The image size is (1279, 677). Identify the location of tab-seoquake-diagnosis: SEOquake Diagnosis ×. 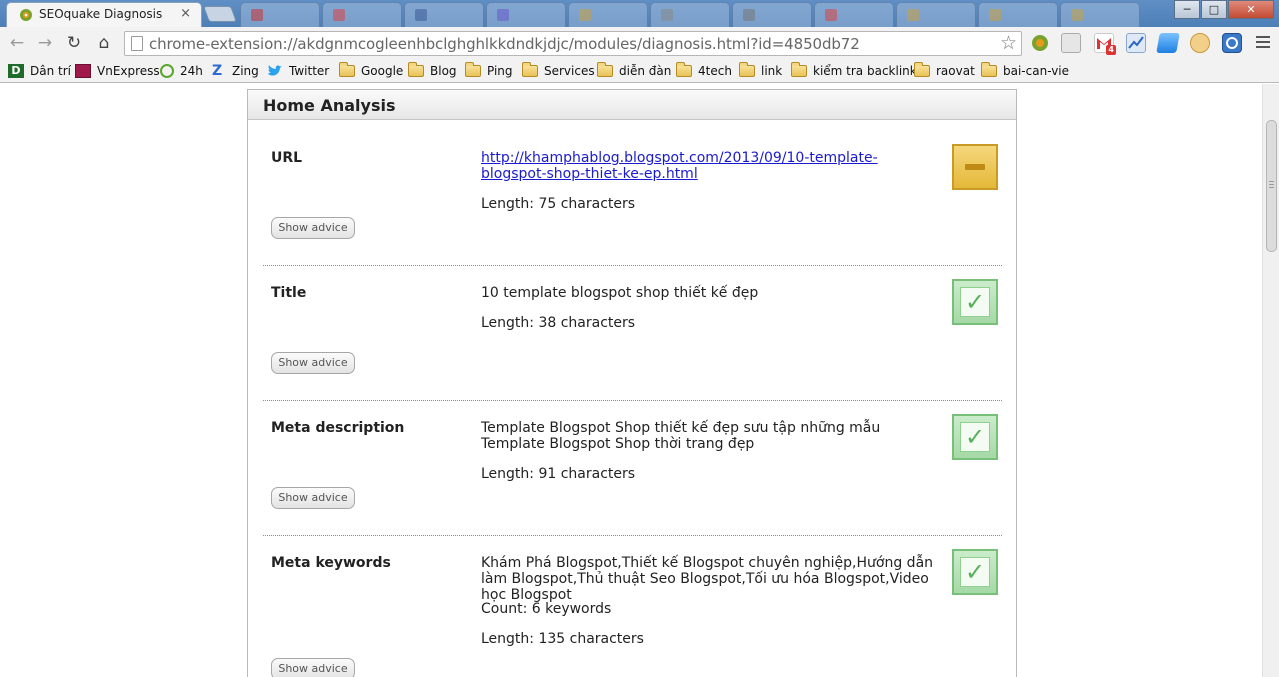
(104, 14).